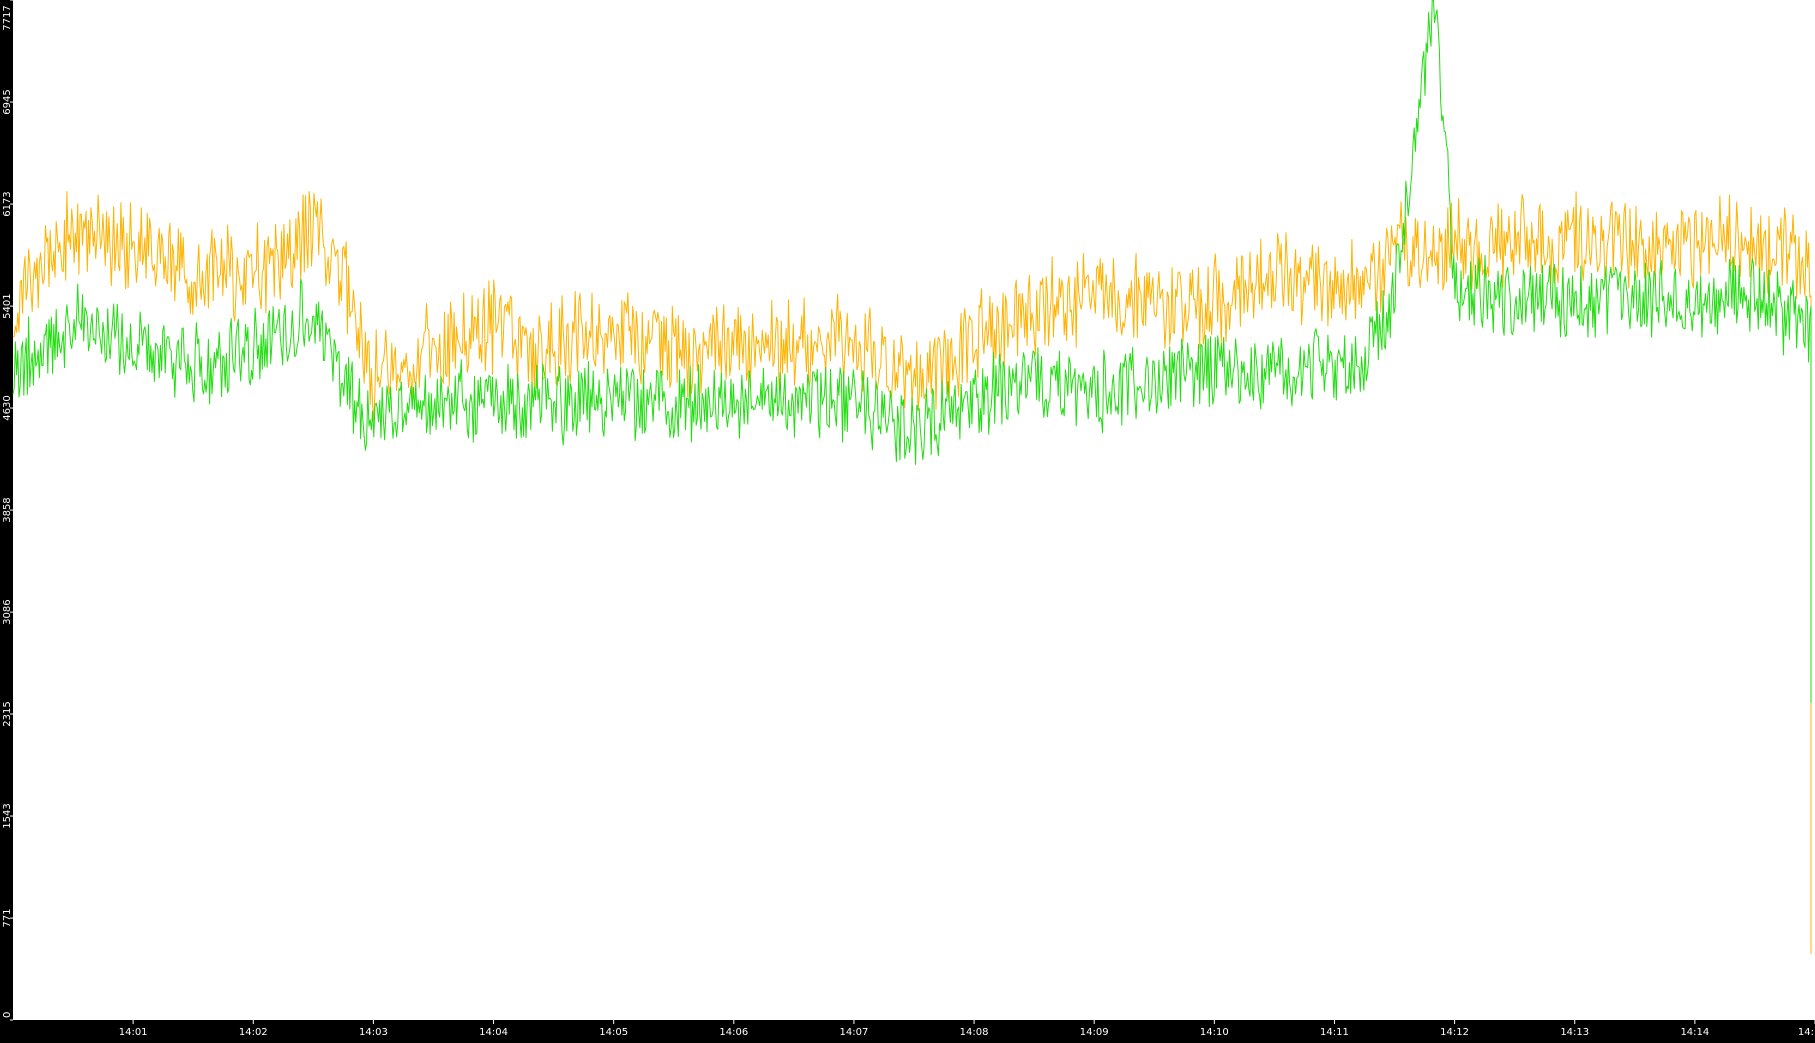 The image size is (1815, 1043). I want to click on x-tick-label: 14:04, so click(493, 1032).